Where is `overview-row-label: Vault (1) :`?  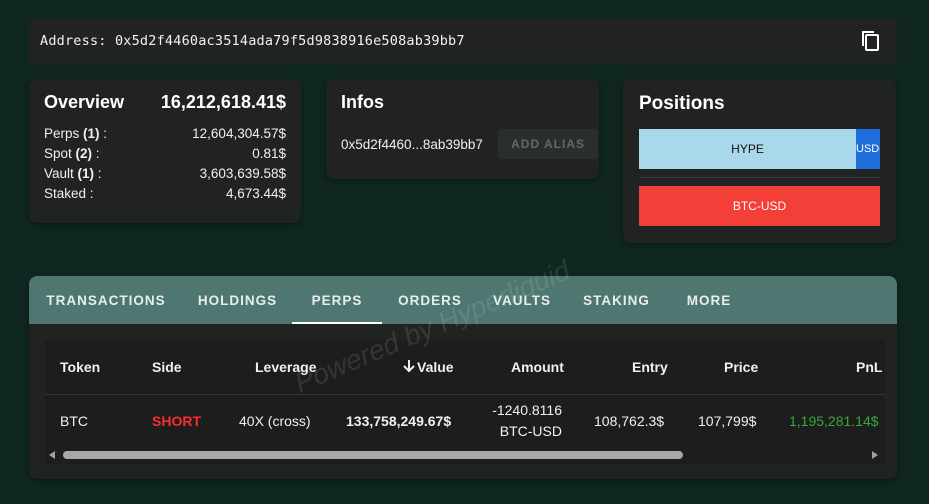
overview-row-label: Vault (1) : is located at coordinates (73, 173).